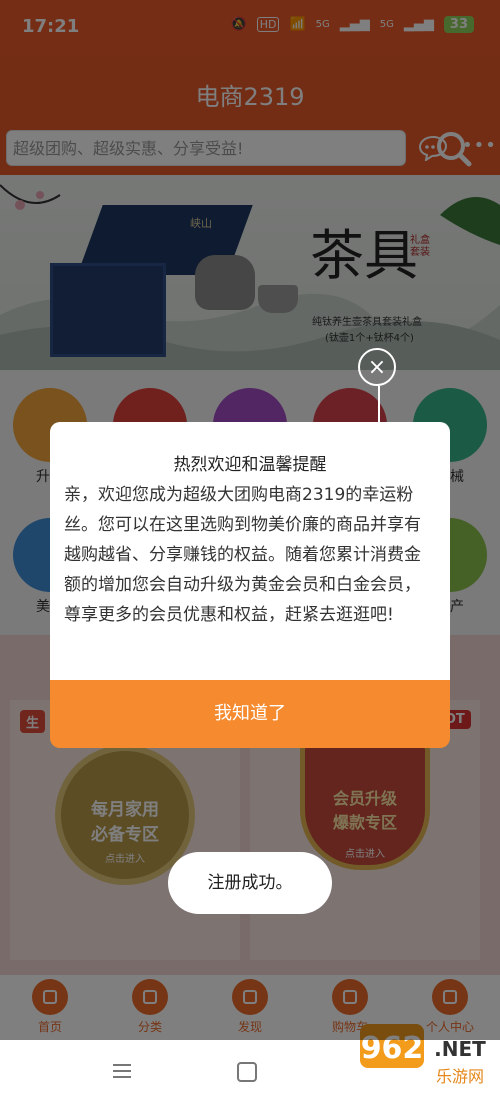 The height and width of the screenshot is (1100, 500). Describe the element at coordinates (250, 465) in the screenshot. I see `dialog-title: 热烈欢迎和温馨提醒` at that location.